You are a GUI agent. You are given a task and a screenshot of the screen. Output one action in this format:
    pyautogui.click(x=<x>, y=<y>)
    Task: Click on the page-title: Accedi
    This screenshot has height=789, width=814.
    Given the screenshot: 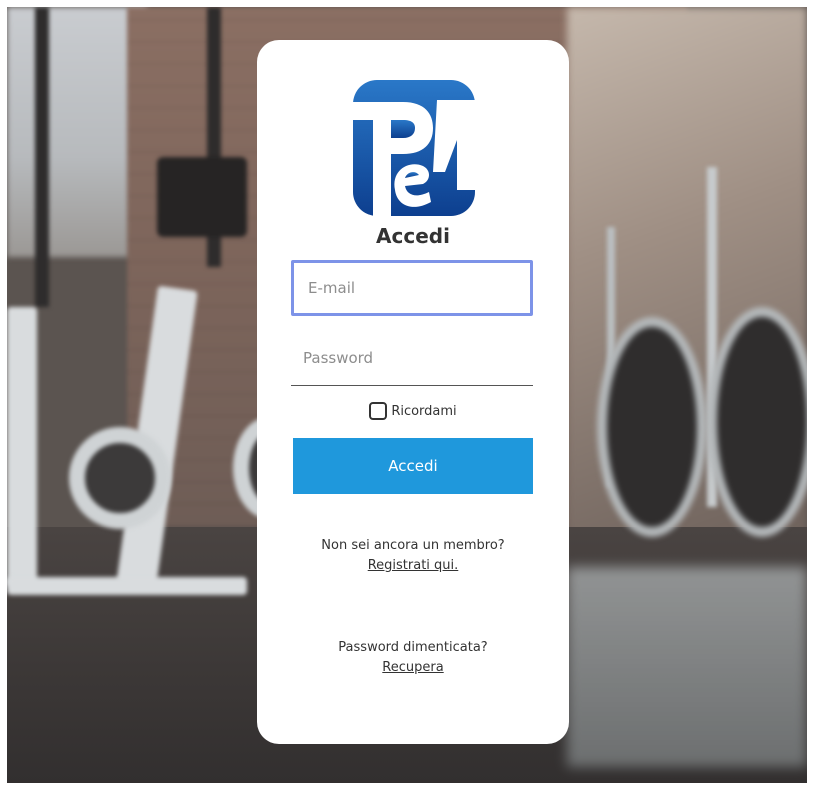 What is the action you would take?
    pyautogui.click(x=413, y=236)
    